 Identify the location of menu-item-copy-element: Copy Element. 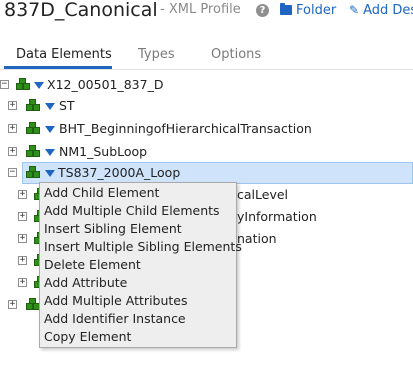
(87, 338).